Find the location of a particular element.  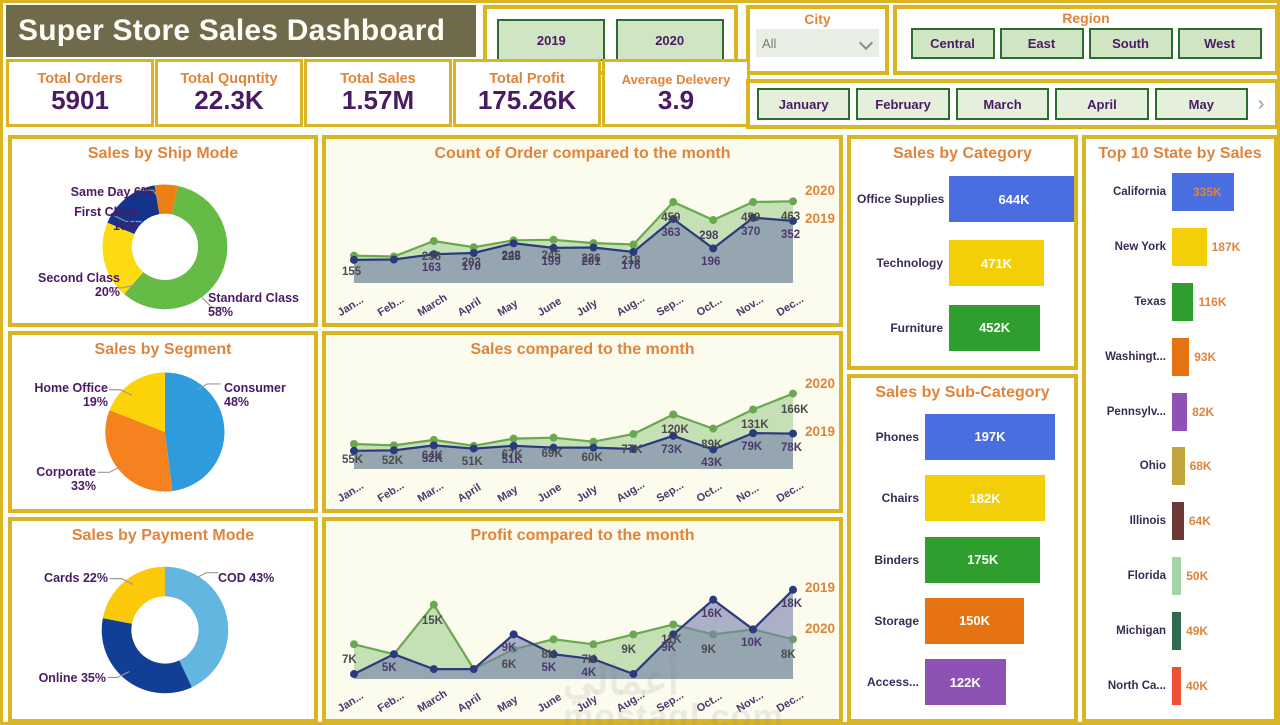

month-button-april: April is located at coordinates (1102, 104).